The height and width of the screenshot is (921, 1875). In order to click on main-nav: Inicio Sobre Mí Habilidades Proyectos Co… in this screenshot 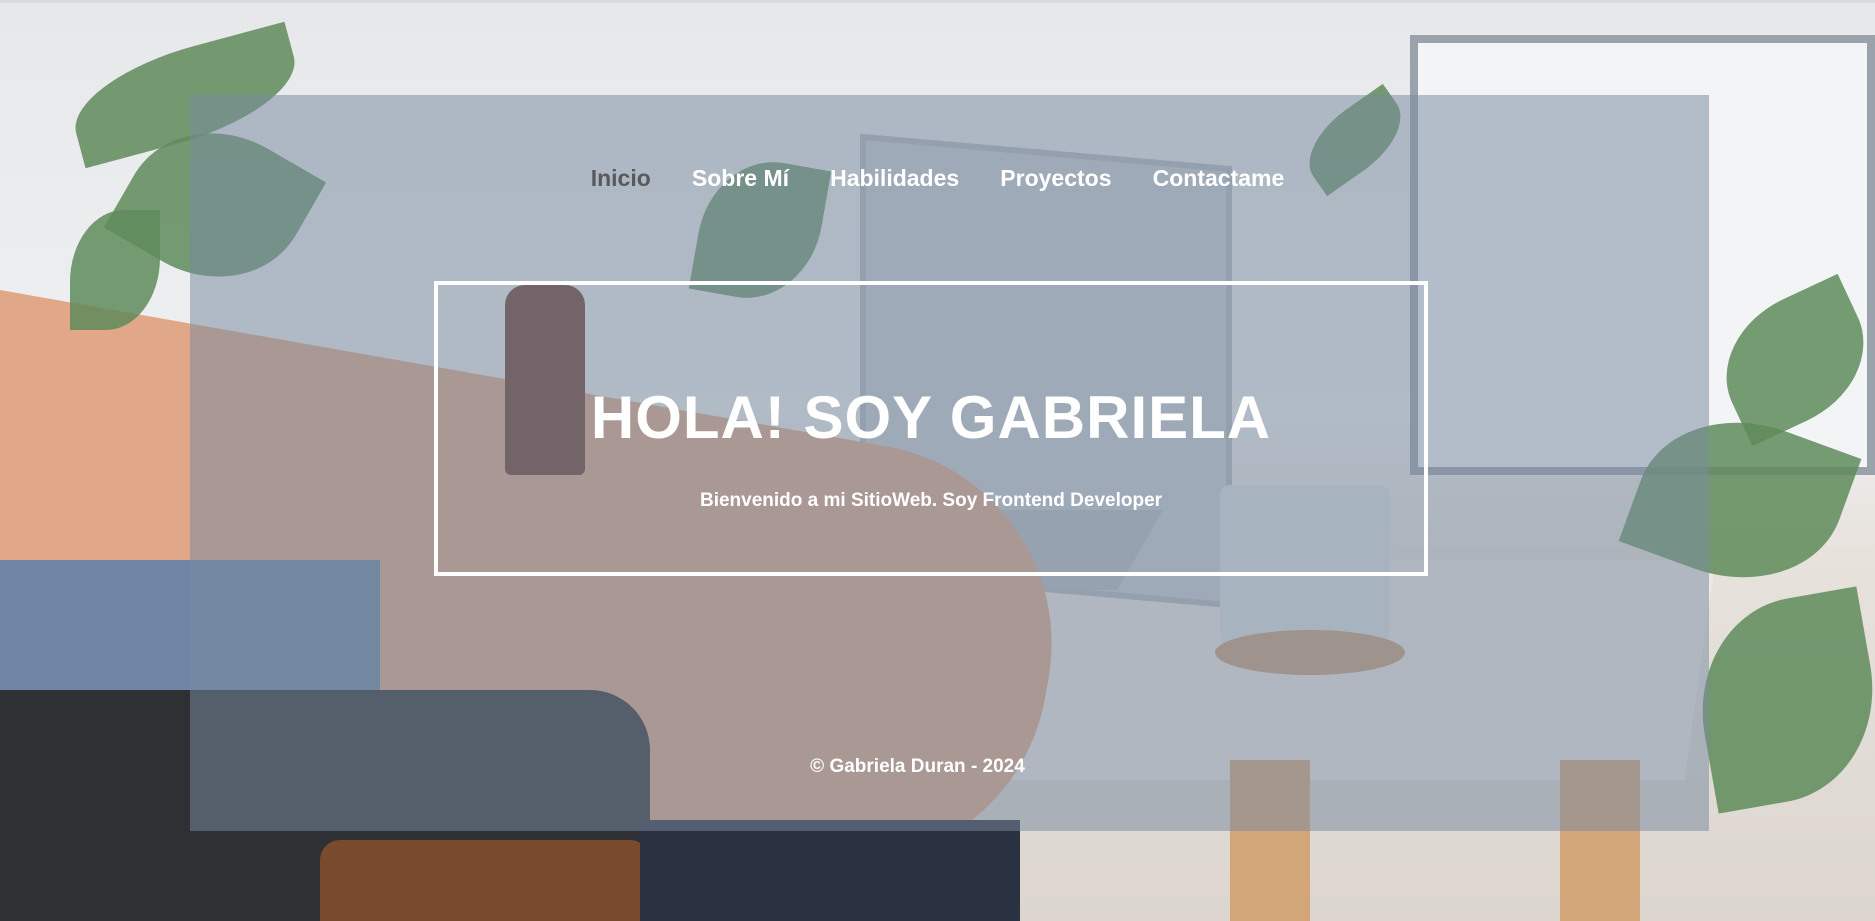, I will do `click(937, 178)`.